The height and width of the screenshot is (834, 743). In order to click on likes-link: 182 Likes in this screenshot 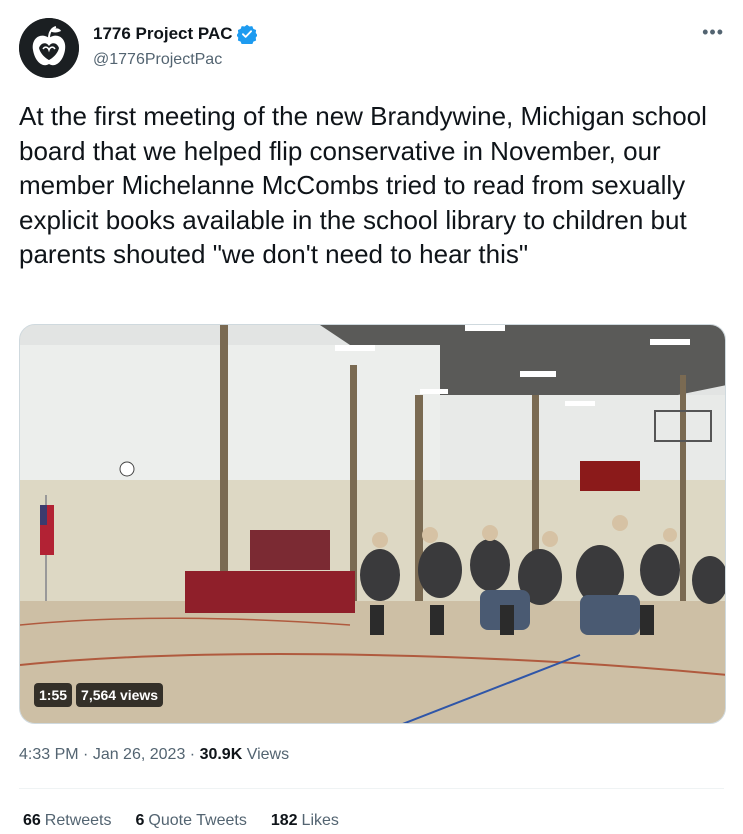, I will do `click(305, 821)`.